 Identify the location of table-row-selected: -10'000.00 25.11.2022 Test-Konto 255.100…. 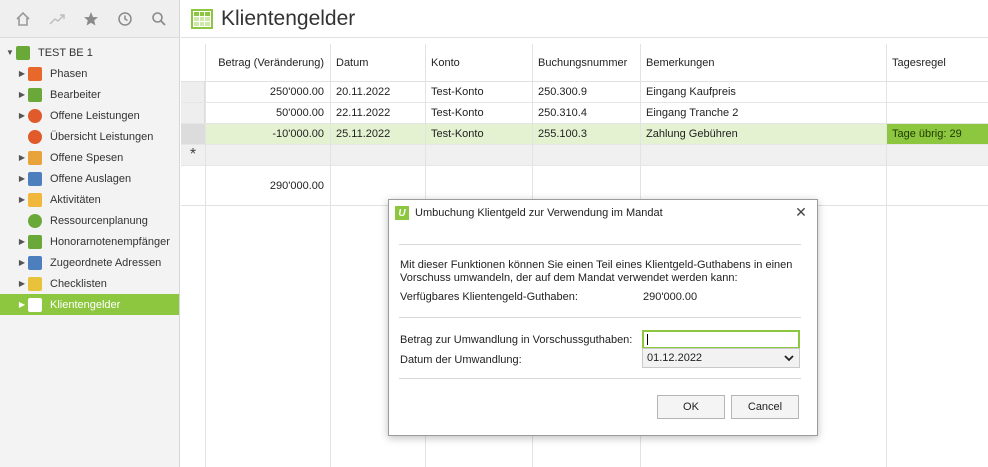
(584, 134).